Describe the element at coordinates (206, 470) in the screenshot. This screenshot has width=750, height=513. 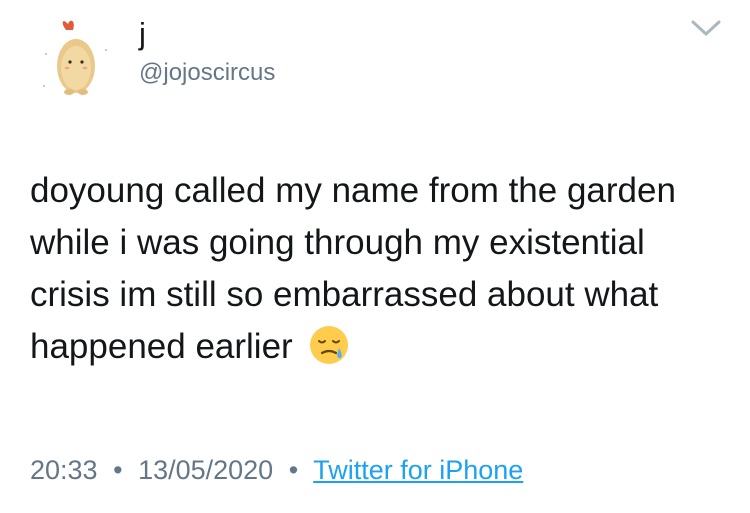
I see `tweet-date: 13/05/2020` at that location.